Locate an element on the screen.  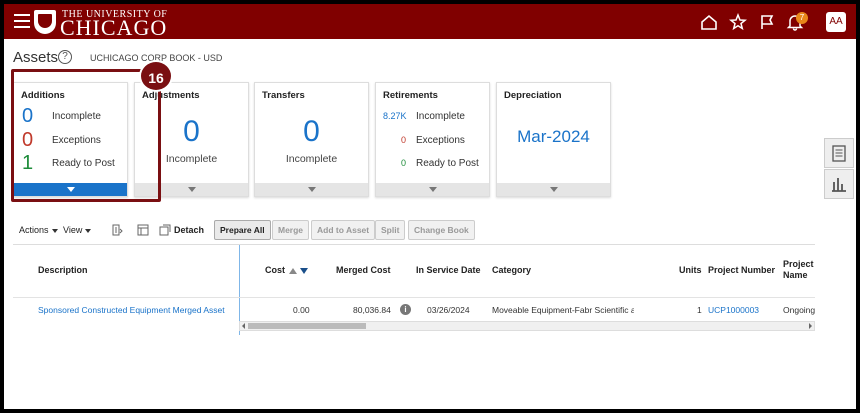
transfers-card-title: Transfers is located at coordinates (283, 95).